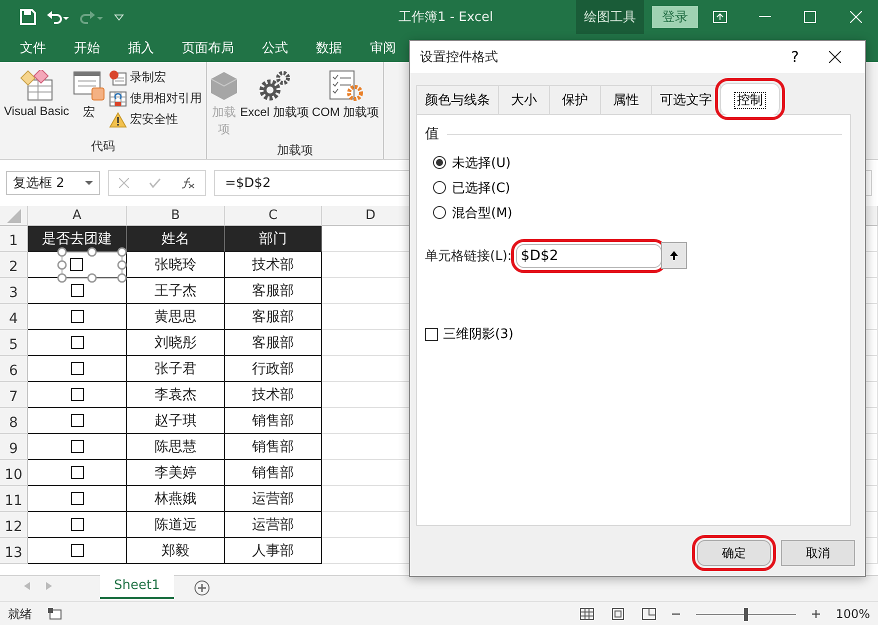 Image resolution: width=878 pixels, height=625 pixels. Describe the element at coordinates (686, 99) in the screenshot. I see `dialog-tab: 可选文字` at that location.